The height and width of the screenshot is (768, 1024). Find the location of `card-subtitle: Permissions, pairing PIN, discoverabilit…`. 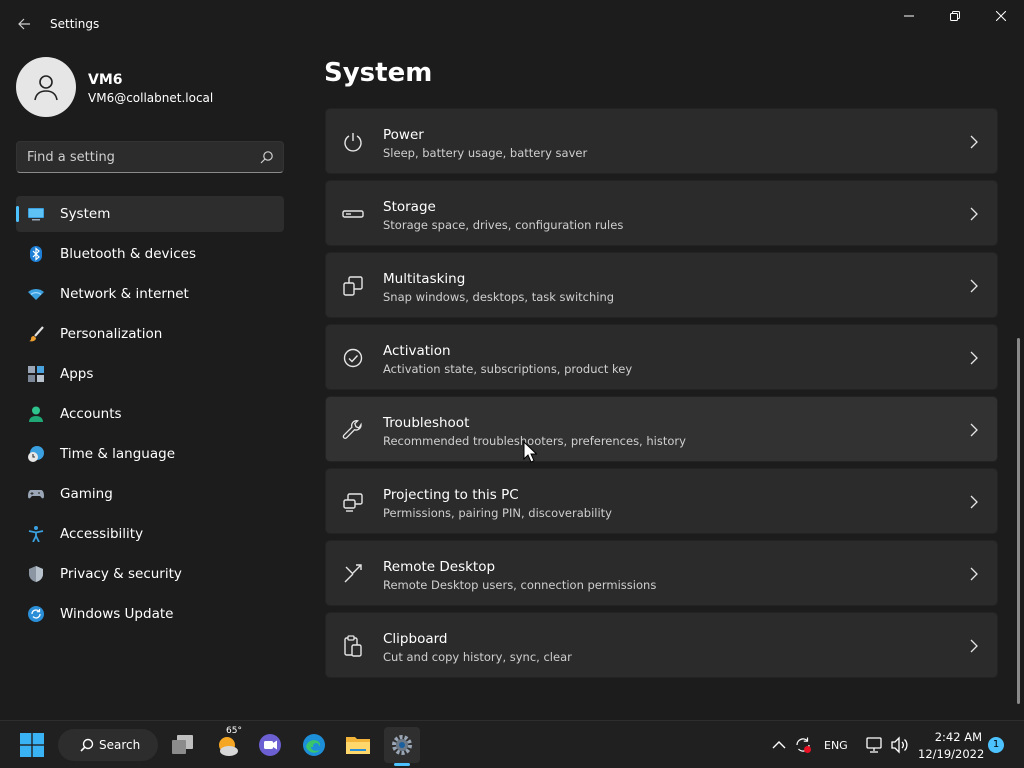

card-subtitle: Permissions, pairing PIN, discoverabilit… is located at coordinates (497, 513).